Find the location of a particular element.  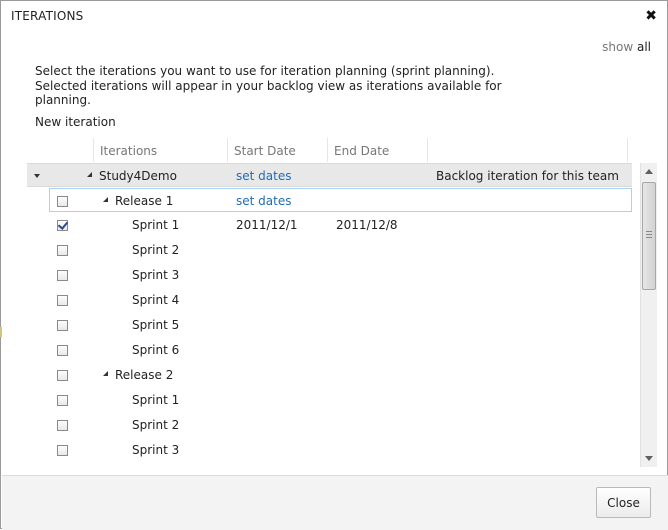

iteration-name: Sprint 6 is located at coordinates (156, 350).